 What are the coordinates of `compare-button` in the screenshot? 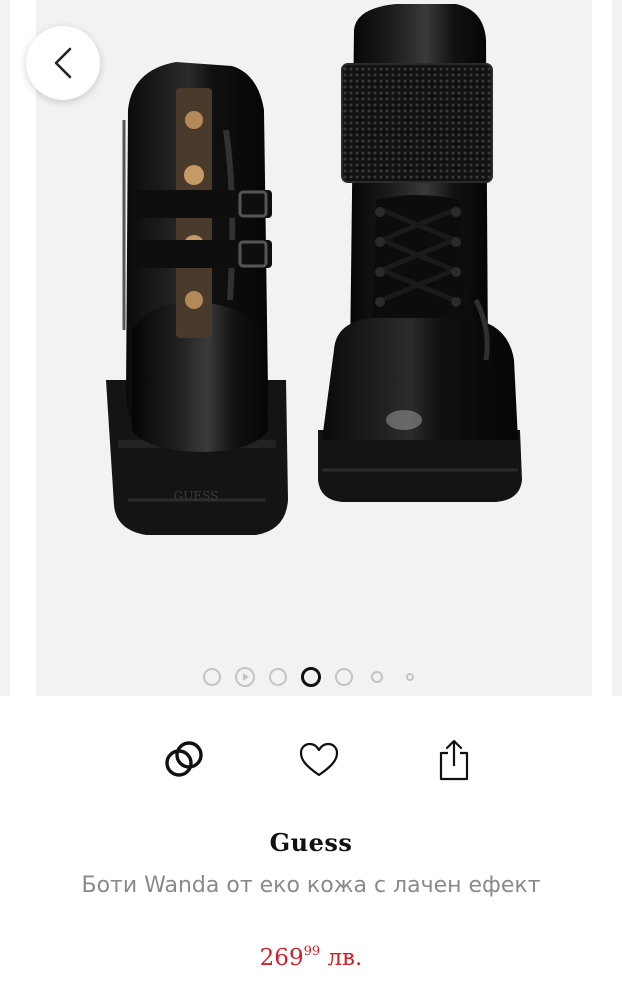 It's located at (184, 760).